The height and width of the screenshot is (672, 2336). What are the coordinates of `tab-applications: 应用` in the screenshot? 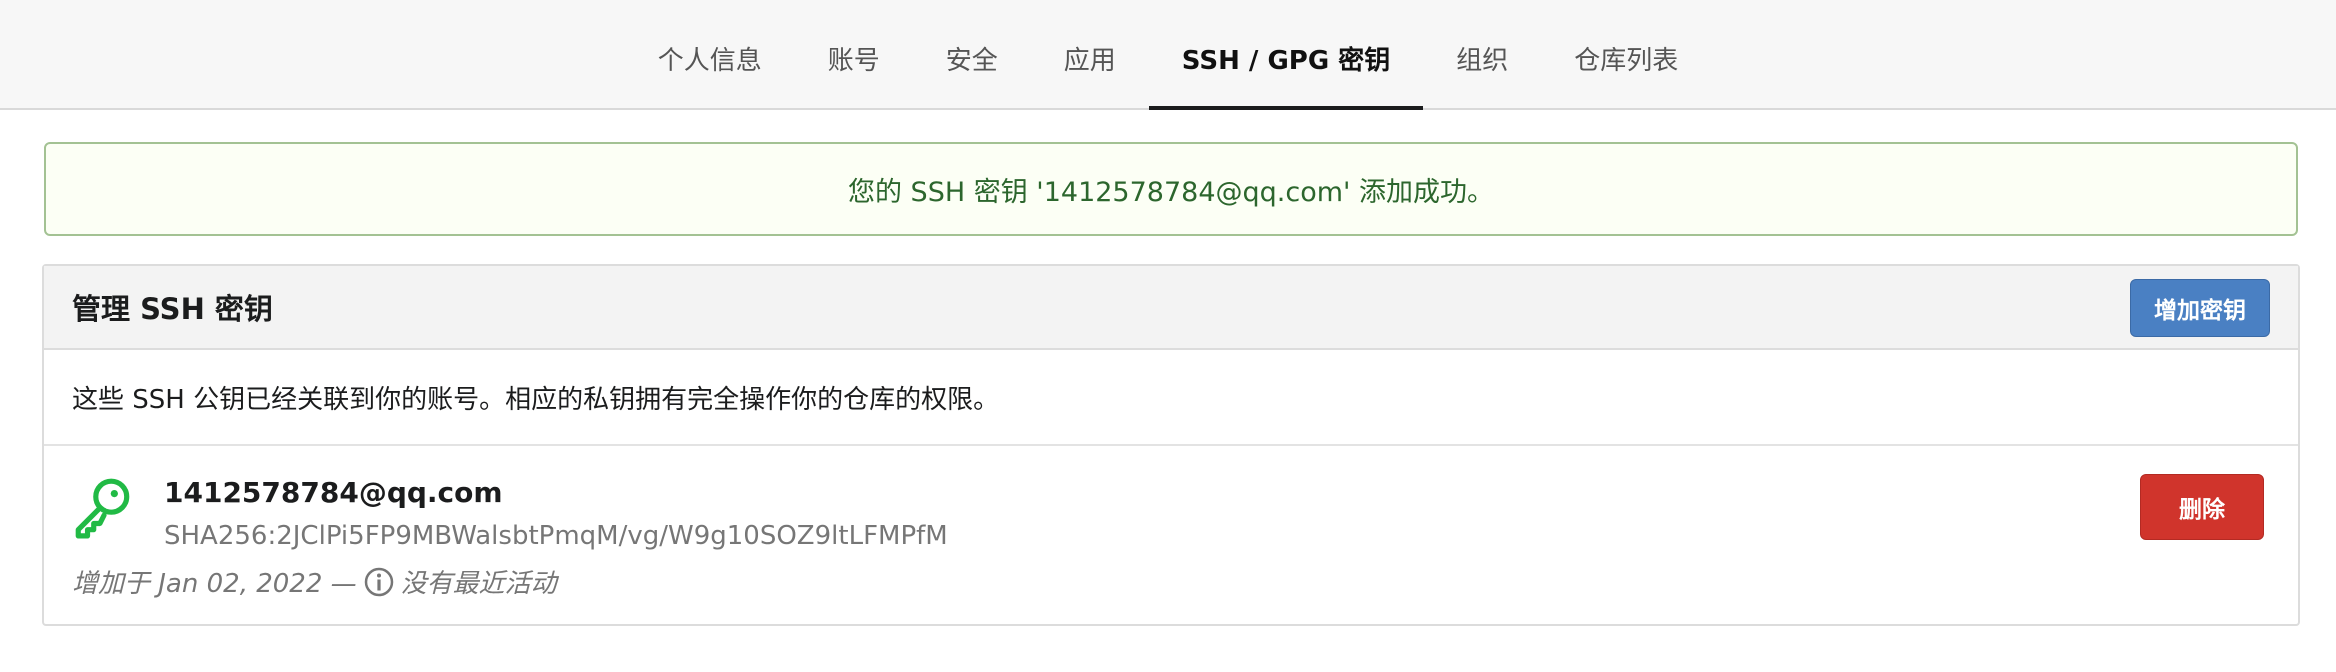 It's located at (1090, 54).